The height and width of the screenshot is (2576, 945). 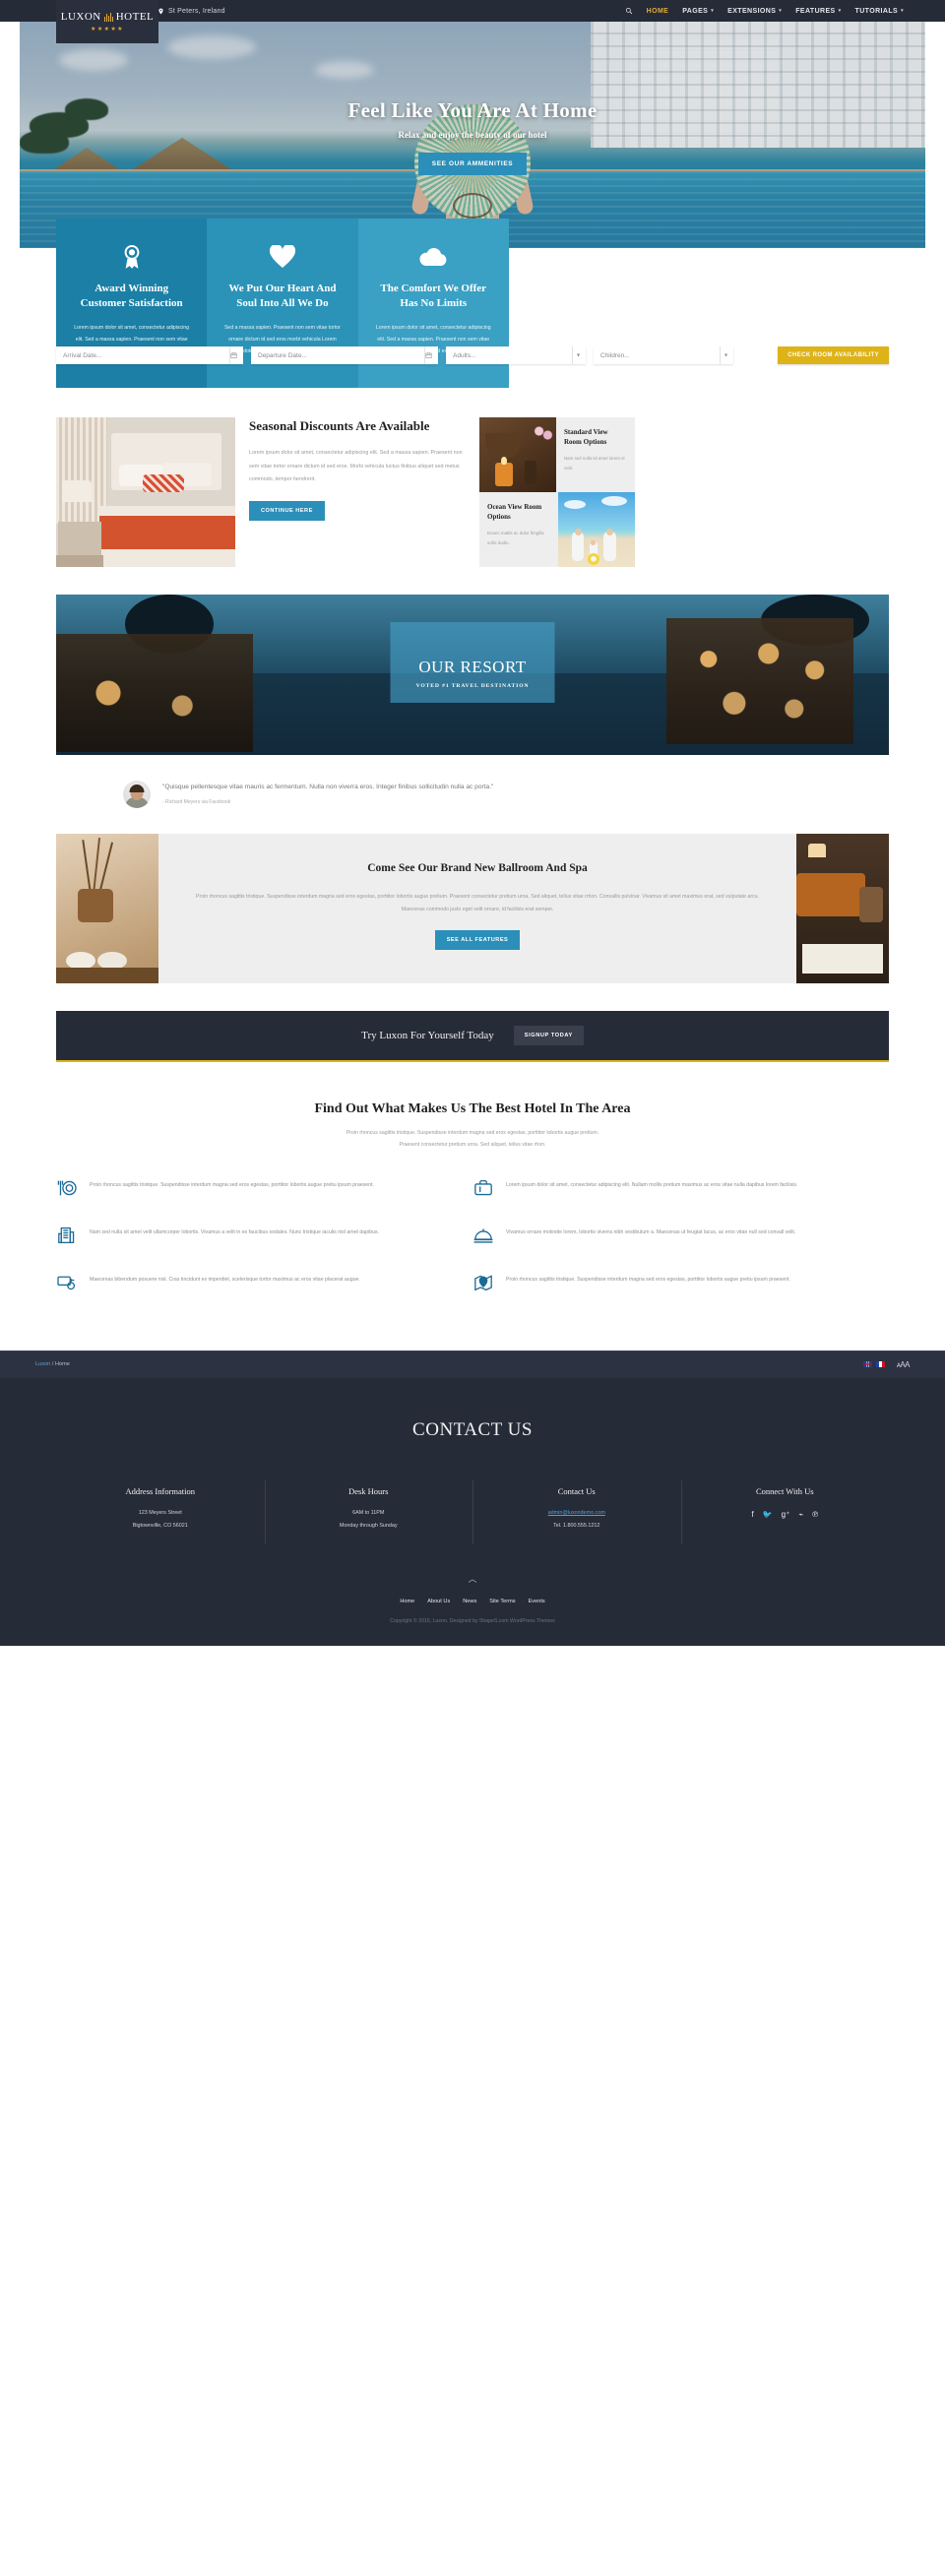 I want to click on room-card-title: Ocean View Room Options, so click(x=514, y=512).